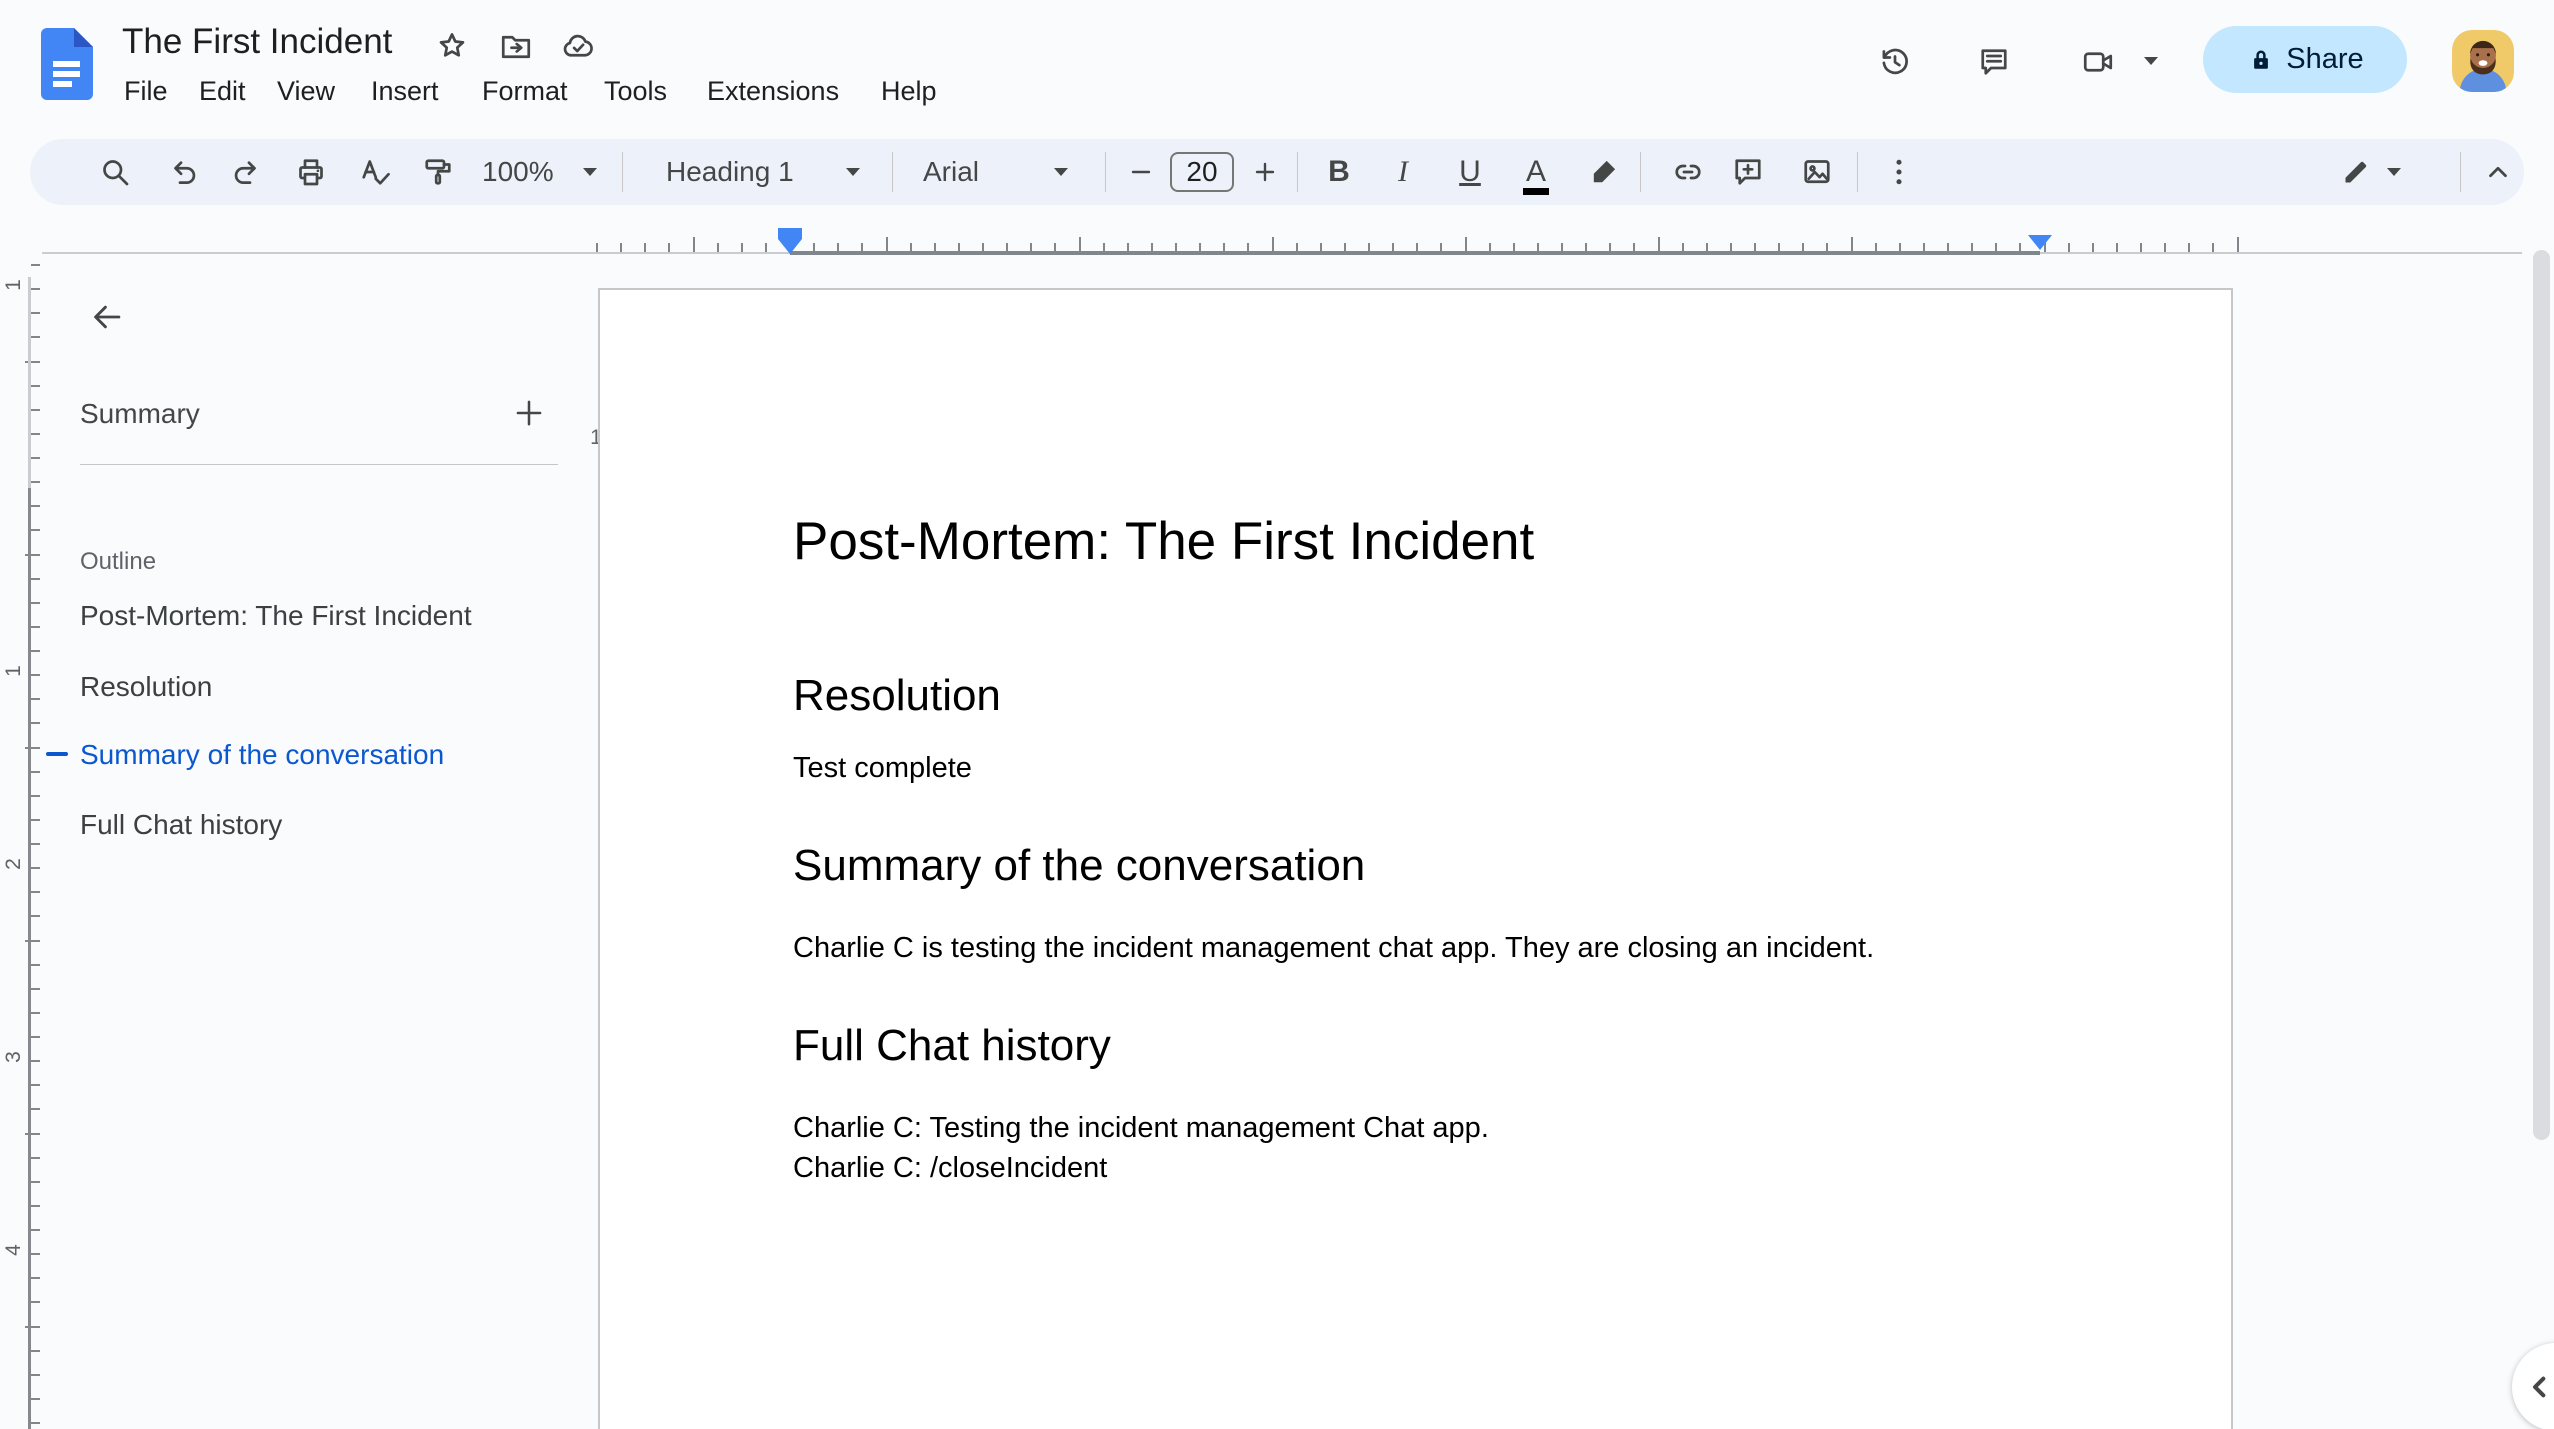  I want to click on comments-icon, so click(1994, 62).